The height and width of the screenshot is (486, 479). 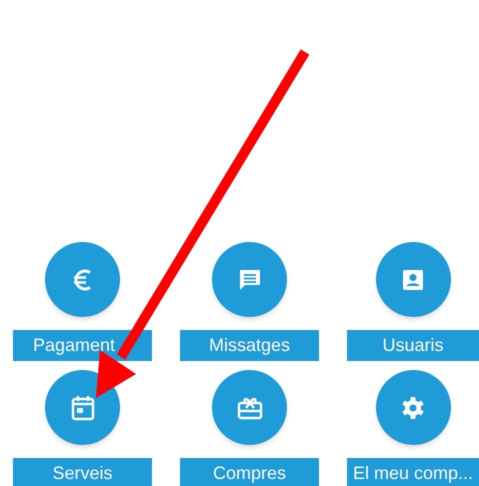 I want to click on tile-label: Usuaris, so click(x=413, y=345).